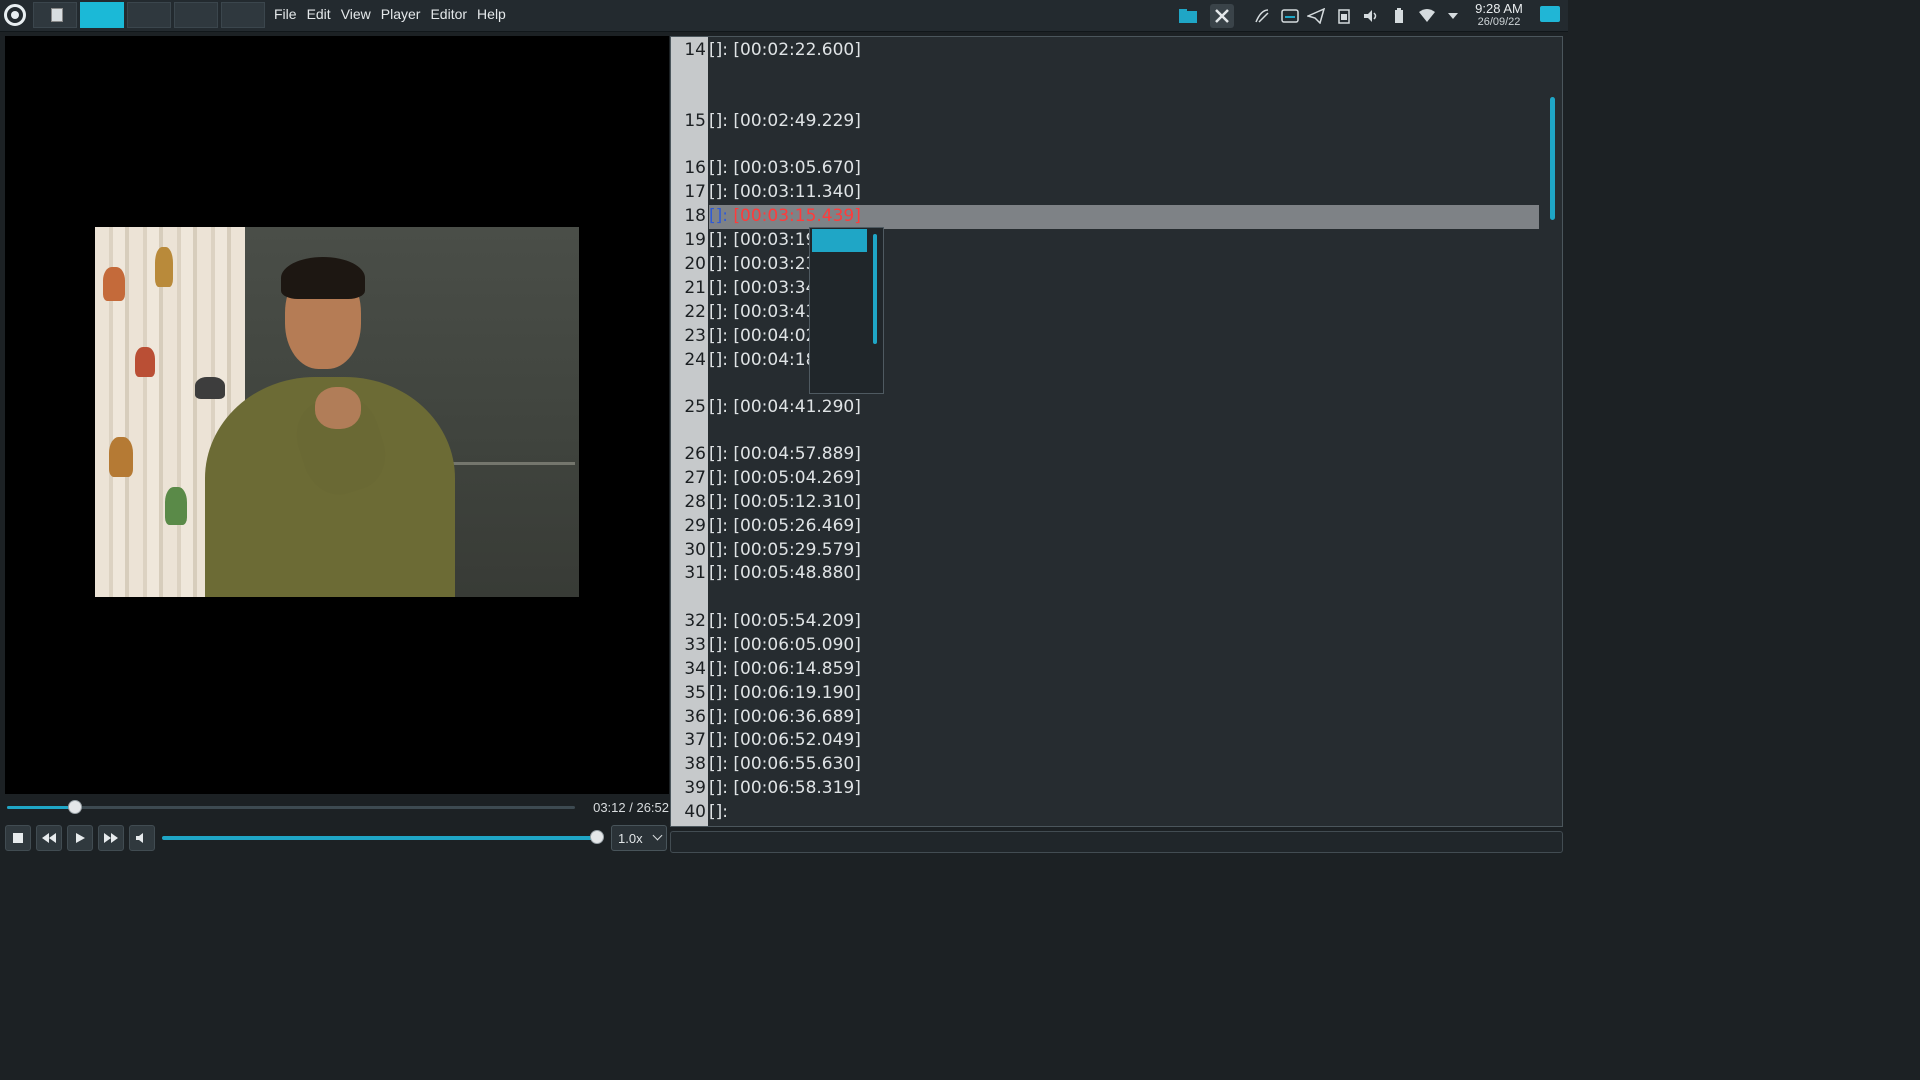 This screenshot has width=1920, height=1080. Describe the element at coordinates (797, 407) in the screenshot. I see `timestamp: [00:04:41.290]` at that location.